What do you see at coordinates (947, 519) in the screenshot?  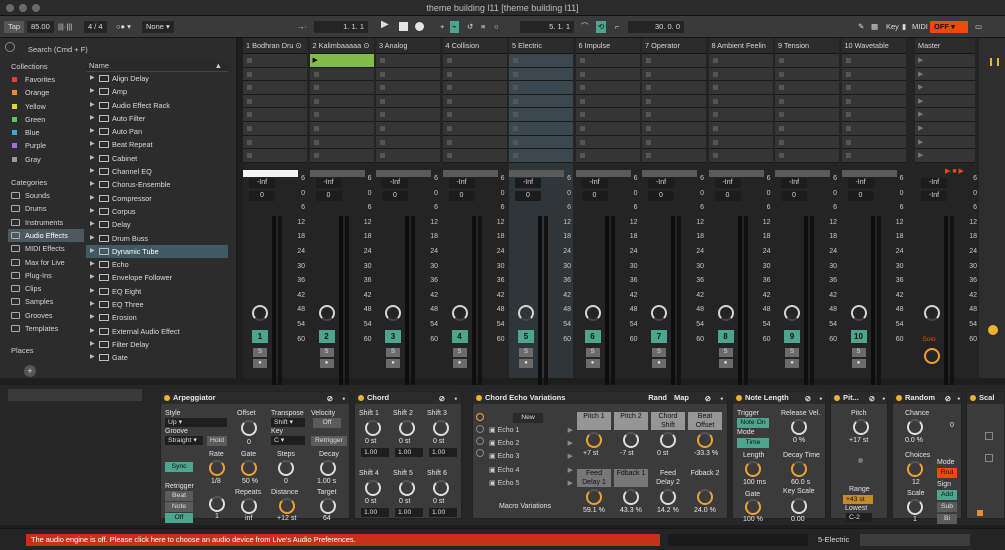 I see `sign-bi-button: Bi` at bounding box center [947, 519].